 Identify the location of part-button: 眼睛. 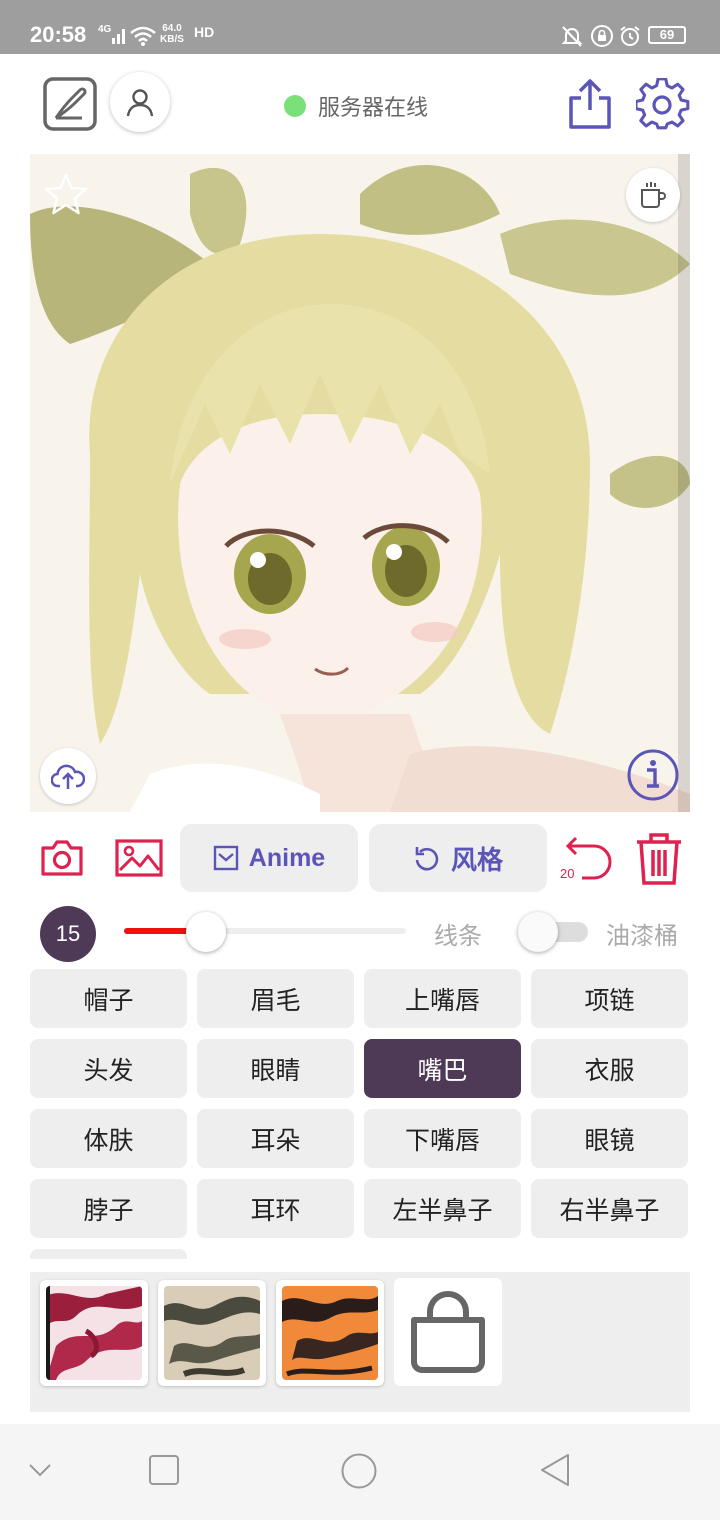
(275, 1068).